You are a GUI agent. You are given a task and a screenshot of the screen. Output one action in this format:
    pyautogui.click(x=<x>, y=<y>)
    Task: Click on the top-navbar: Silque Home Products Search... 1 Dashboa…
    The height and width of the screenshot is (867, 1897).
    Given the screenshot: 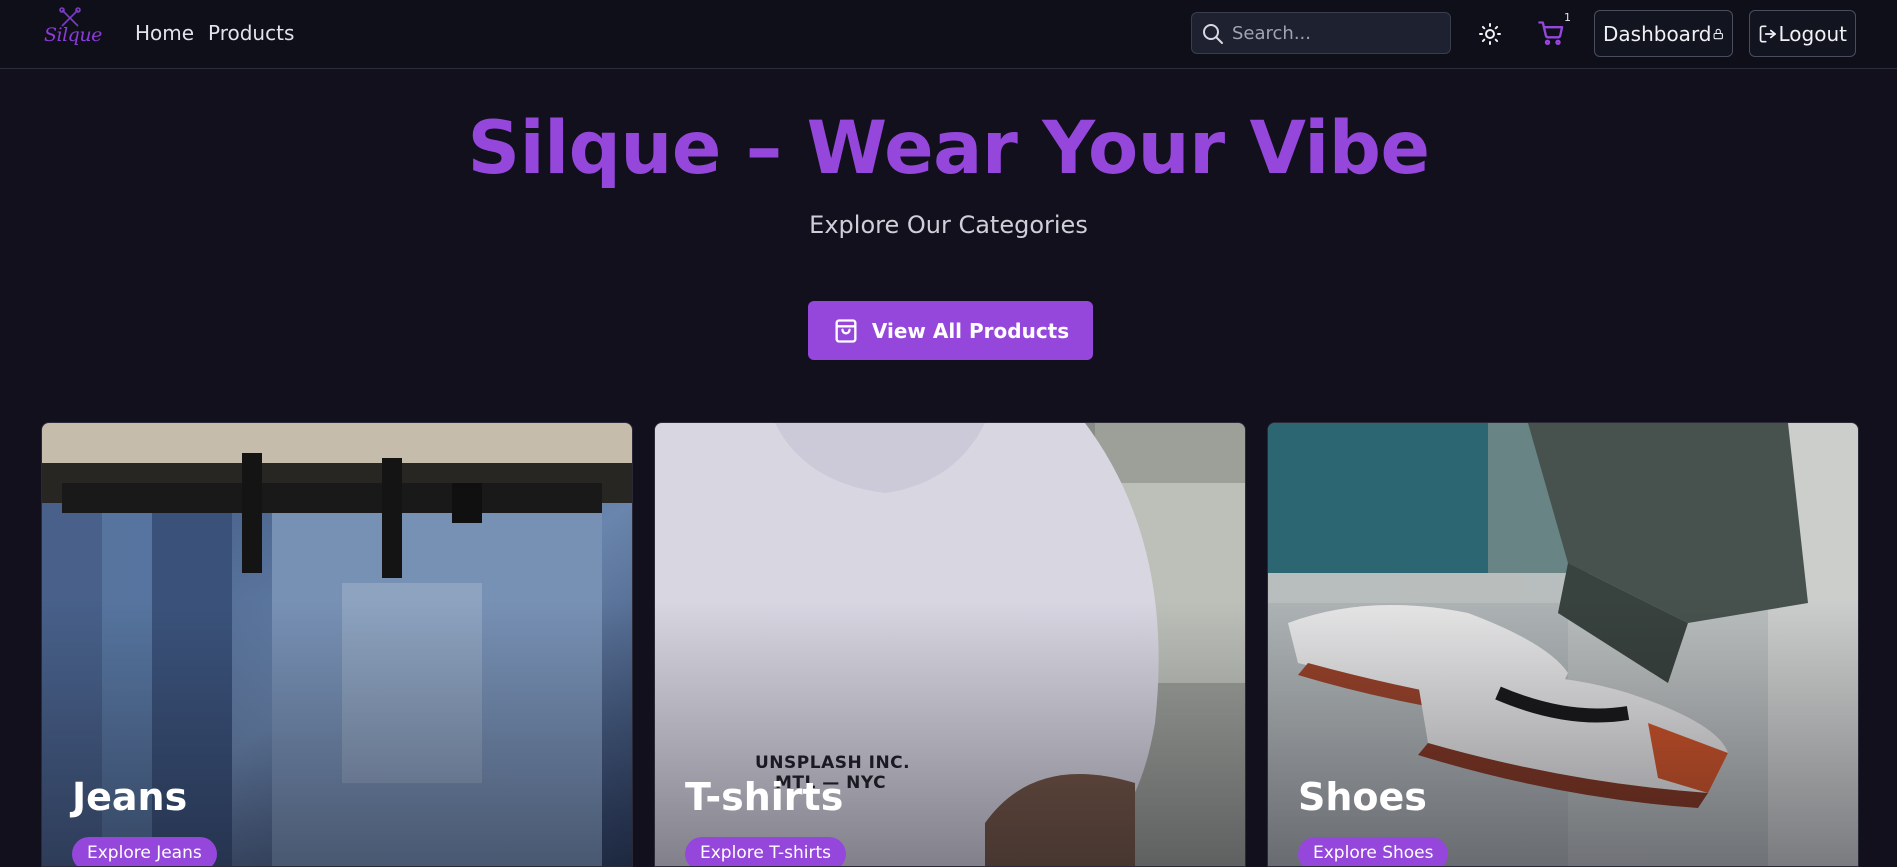 What is the action you would take?
    pyautogui.click(x=948, y=34)
    